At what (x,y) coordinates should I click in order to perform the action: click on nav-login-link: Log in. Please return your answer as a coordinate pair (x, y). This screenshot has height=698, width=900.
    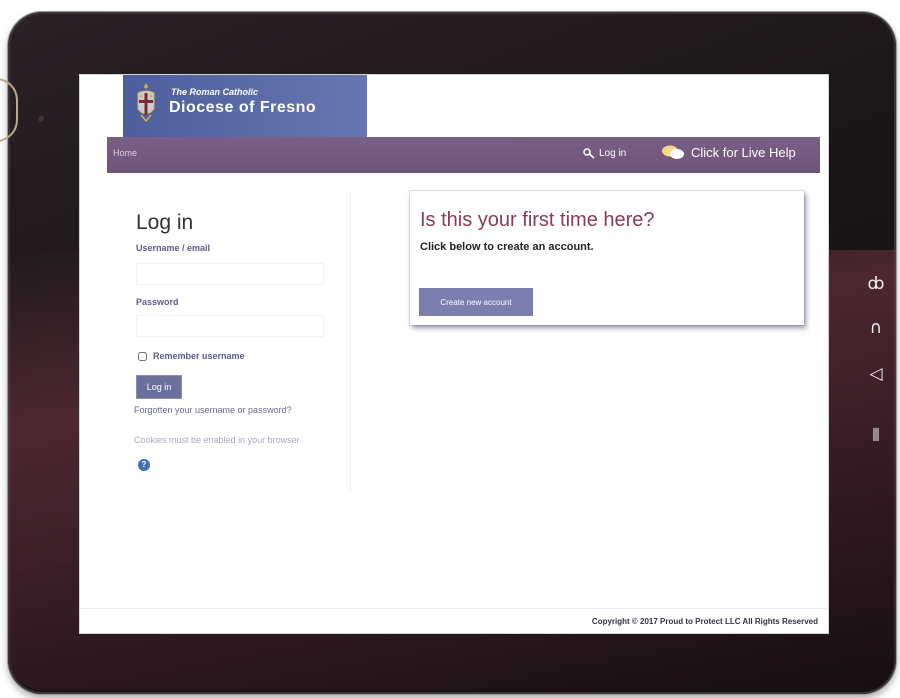
    Looking at the image, I should click on (604, 153).